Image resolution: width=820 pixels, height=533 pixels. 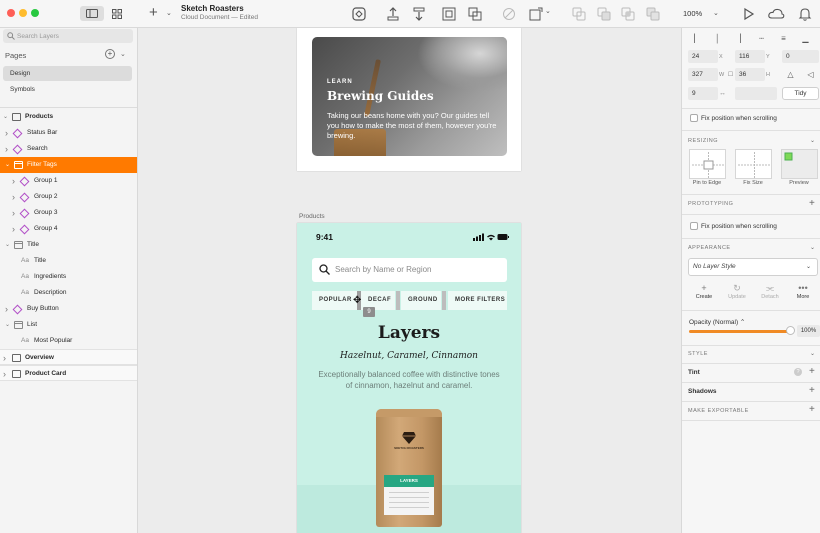 What do you see at coordinates (739, 38) in the screenshot?
I see `align-right-icon: ⎥` at bounding box center [739, 38].